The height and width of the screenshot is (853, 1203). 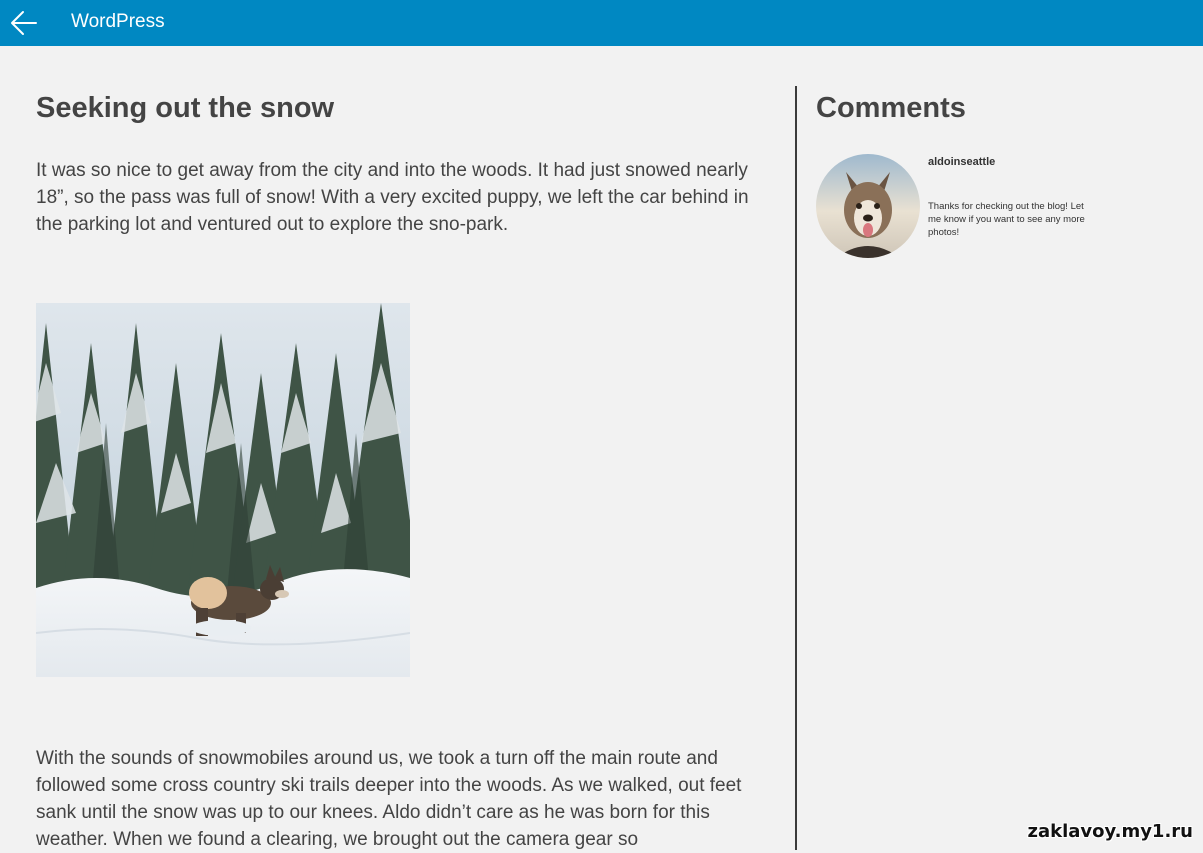 I want to click on post-photo, so click(x=223, y=490).